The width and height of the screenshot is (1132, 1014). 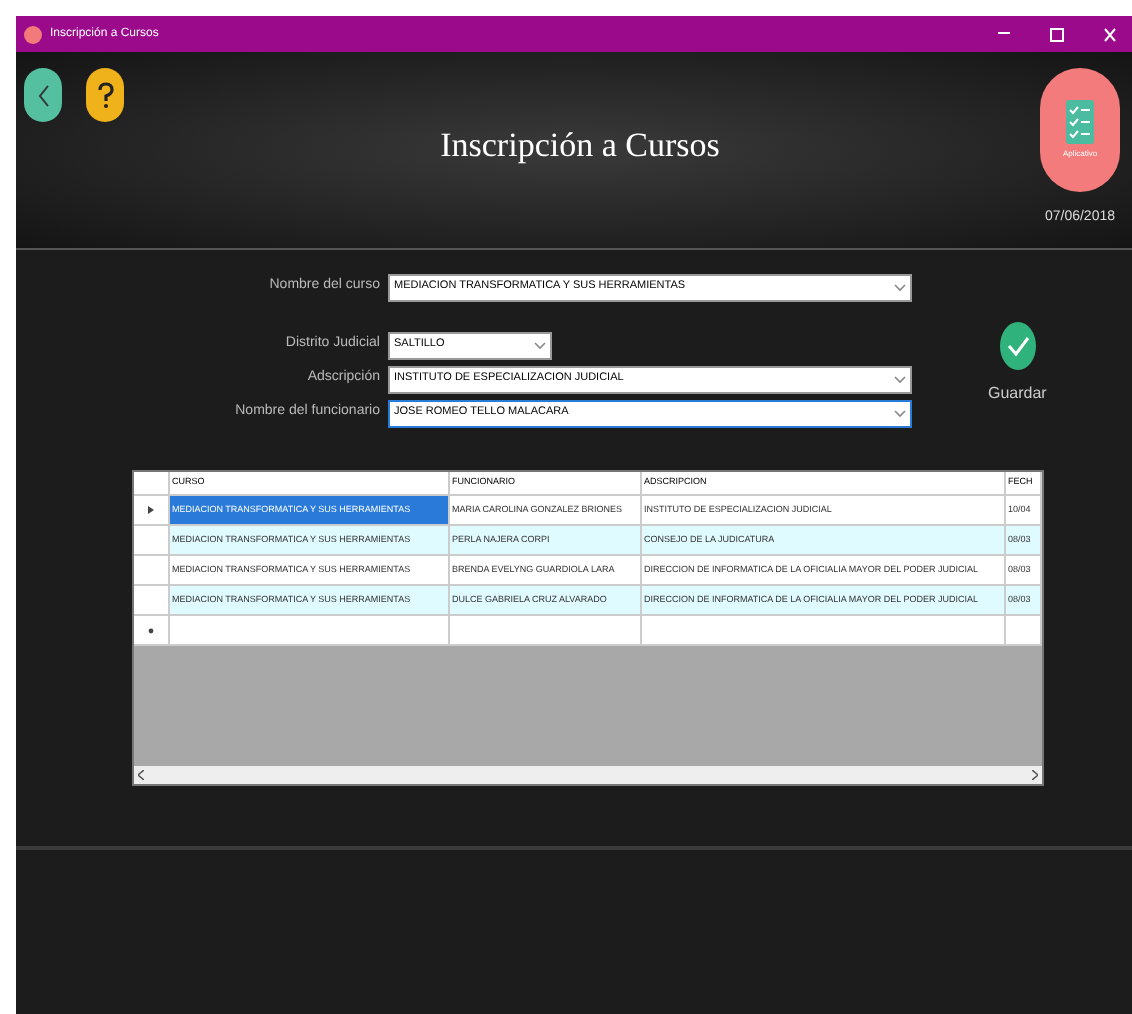 What do you see at coordinates (580, 146) in the screenshot?
I see `page-title: Inscripción a Cursos` at bounding box center [580, 146].